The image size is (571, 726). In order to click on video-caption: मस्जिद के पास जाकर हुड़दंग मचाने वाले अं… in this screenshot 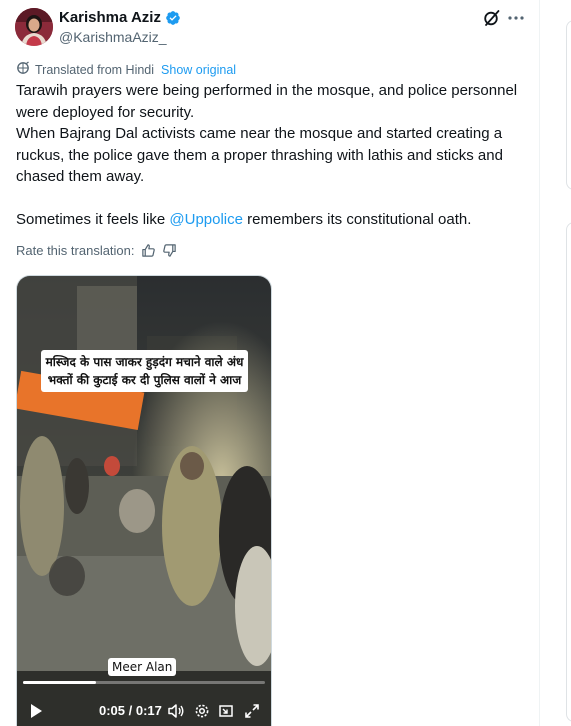, I will do `click(144, 371)`.